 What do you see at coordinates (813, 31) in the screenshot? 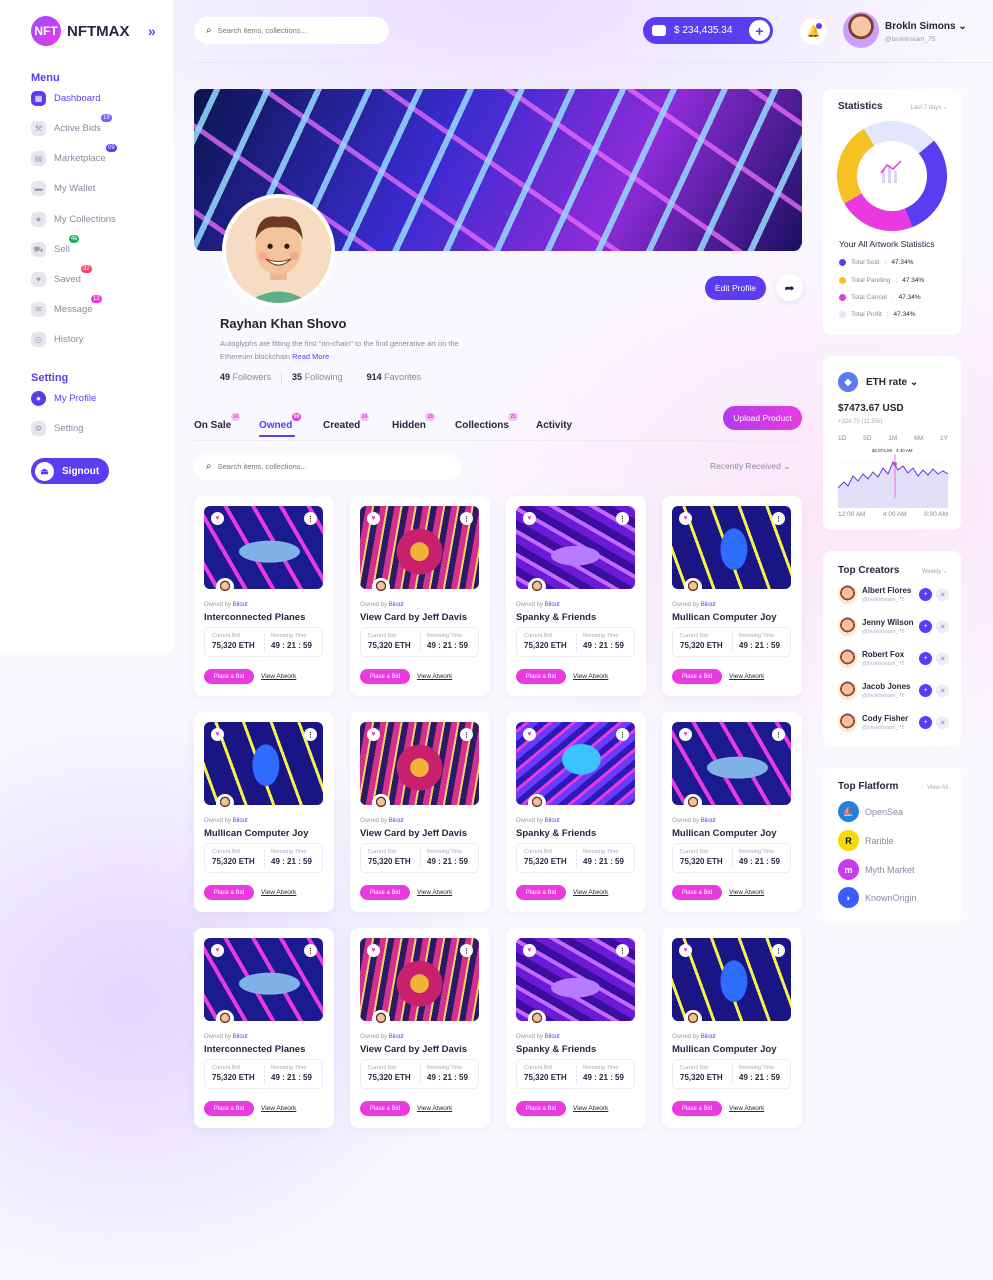
I see `notification-button: 🔔` at bounding box center [813, 31].